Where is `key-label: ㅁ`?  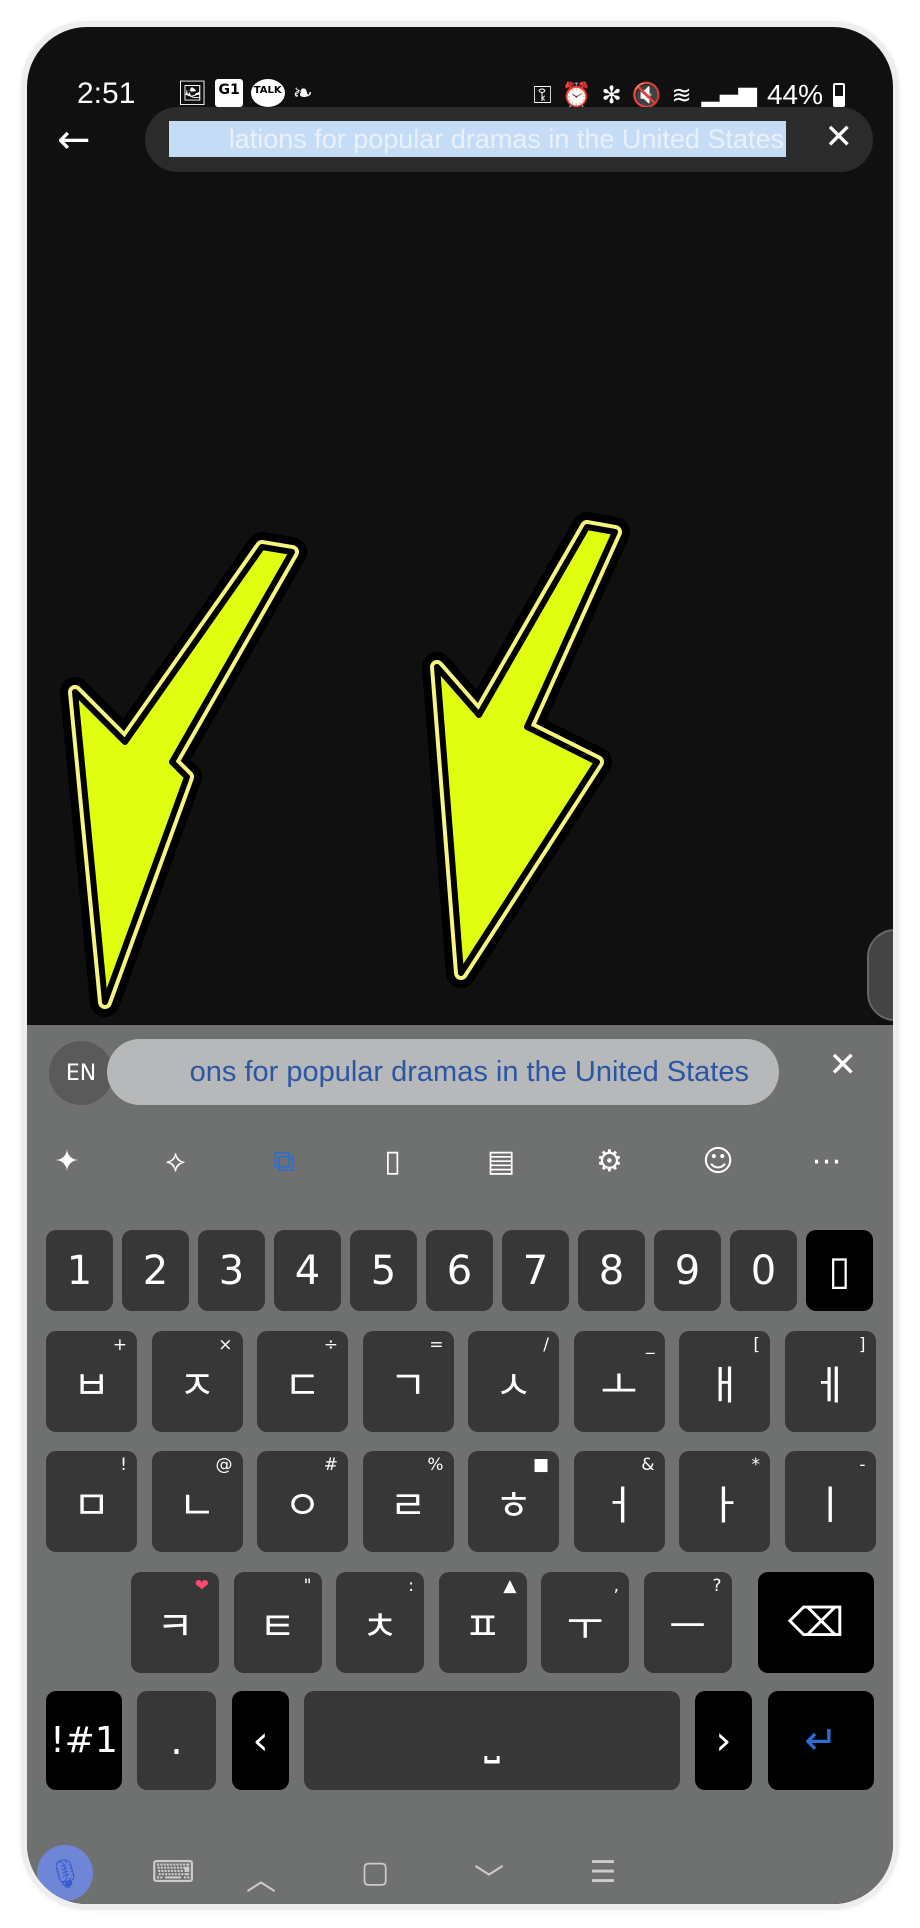
key-label: ㅁ is located at coordinates (91, 1505).